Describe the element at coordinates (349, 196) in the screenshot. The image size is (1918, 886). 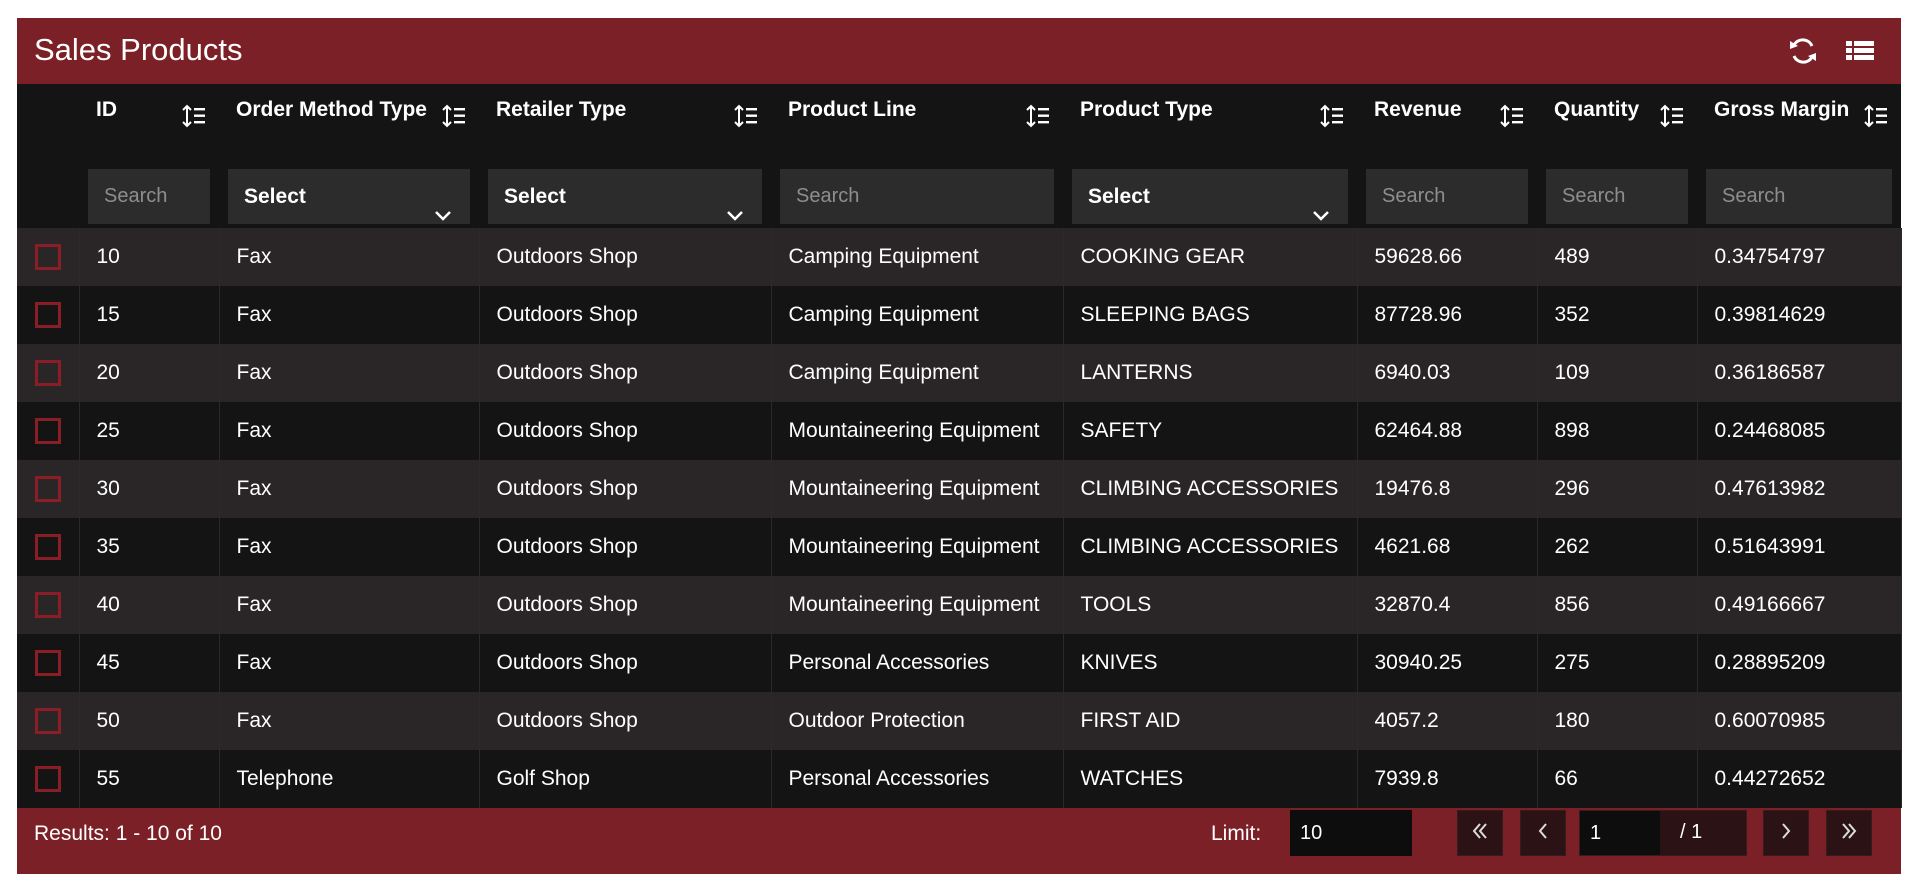
I see `order-method-type-filter-select: Select` at that location.